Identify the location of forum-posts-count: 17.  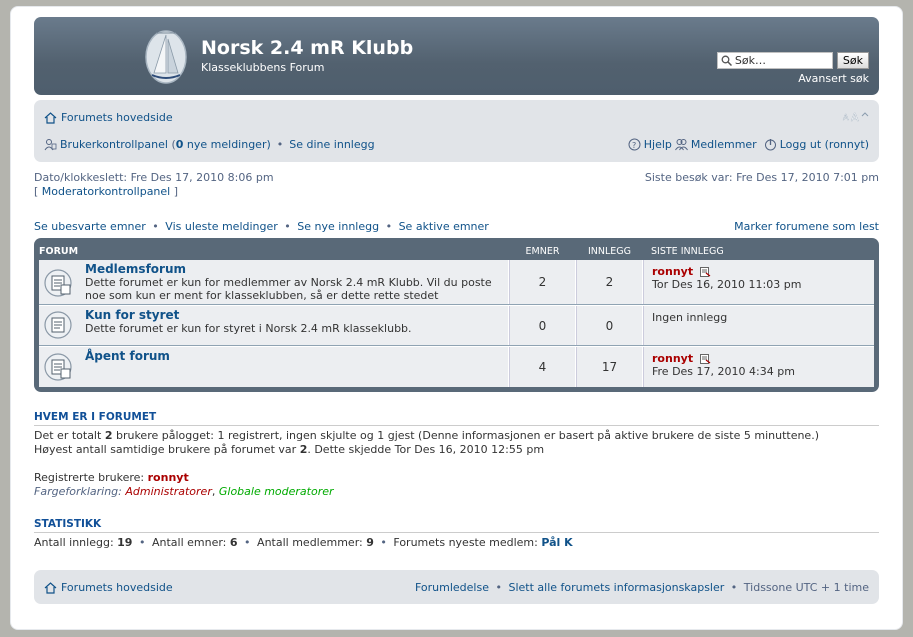
(609, 367).